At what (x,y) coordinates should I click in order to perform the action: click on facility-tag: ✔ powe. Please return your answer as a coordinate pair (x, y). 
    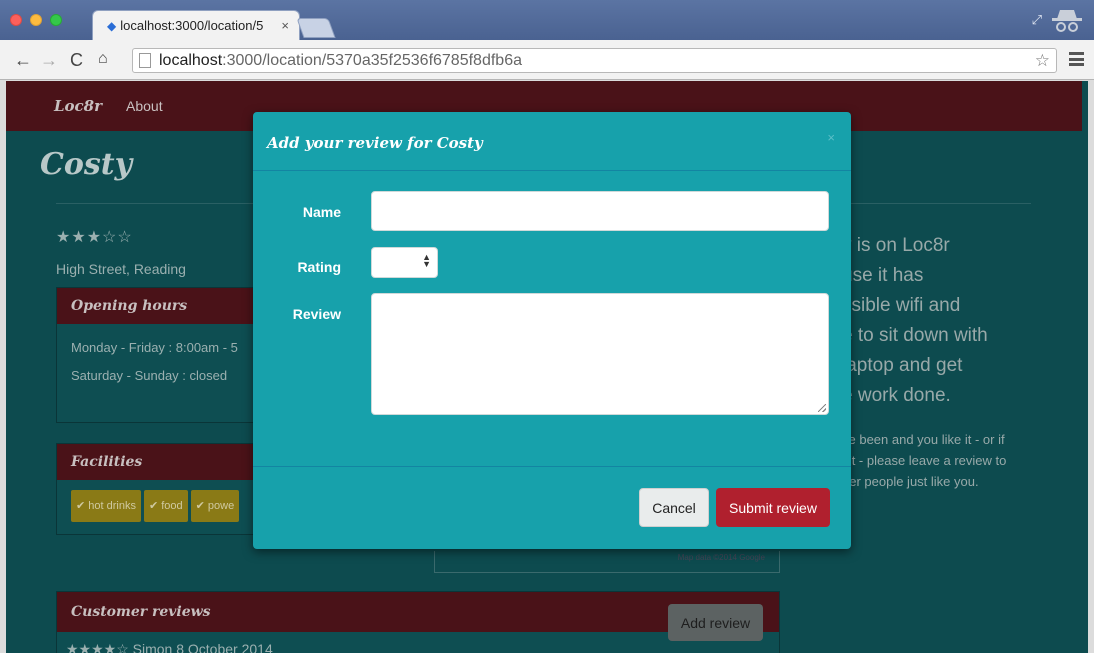
    Looking at the image, I should click on (215, 506).